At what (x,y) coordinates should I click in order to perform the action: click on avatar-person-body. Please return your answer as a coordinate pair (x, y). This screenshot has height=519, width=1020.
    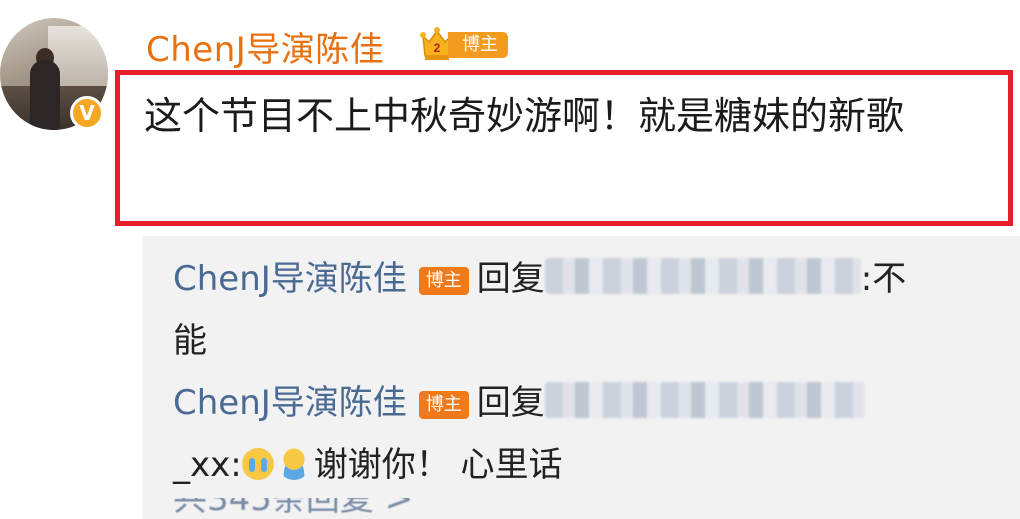
    Looking at the image, I should click on (45, 95).